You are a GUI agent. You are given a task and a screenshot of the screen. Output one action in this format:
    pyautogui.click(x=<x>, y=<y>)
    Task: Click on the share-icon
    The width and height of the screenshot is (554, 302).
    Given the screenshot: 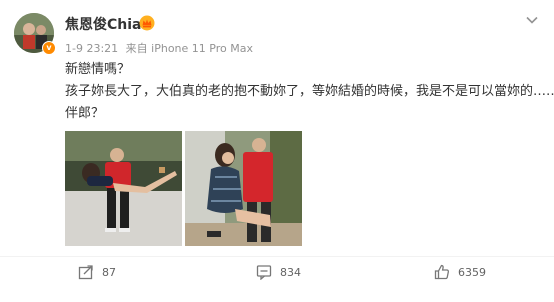 What is the action you would take?
    pyautogui.click(x=85, y=272)
    